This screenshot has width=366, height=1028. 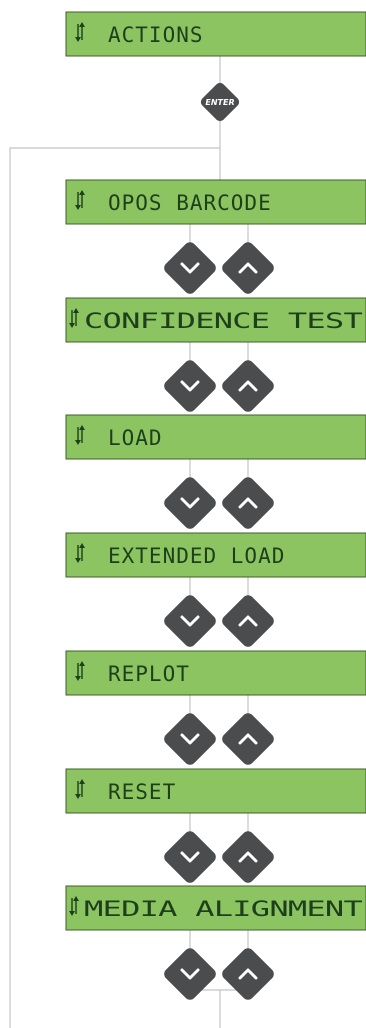 What do you see at coordinates (223, 321) in the screenshot?
I see `lcd-item-label: CONFIDENCE TEST` at bounding box center [223, 321].